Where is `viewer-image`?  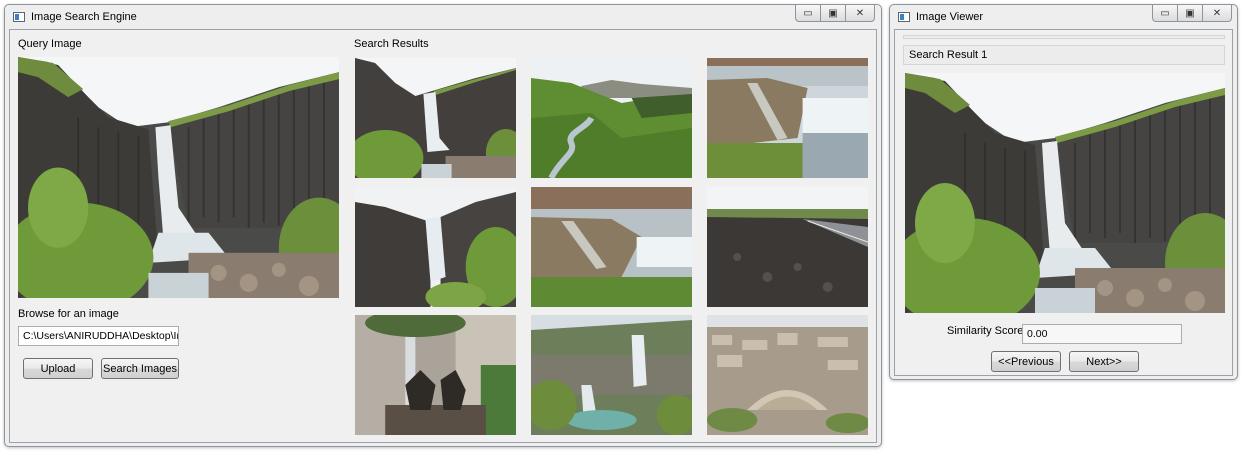
viewer-image is located at coordinates (1065, 193).